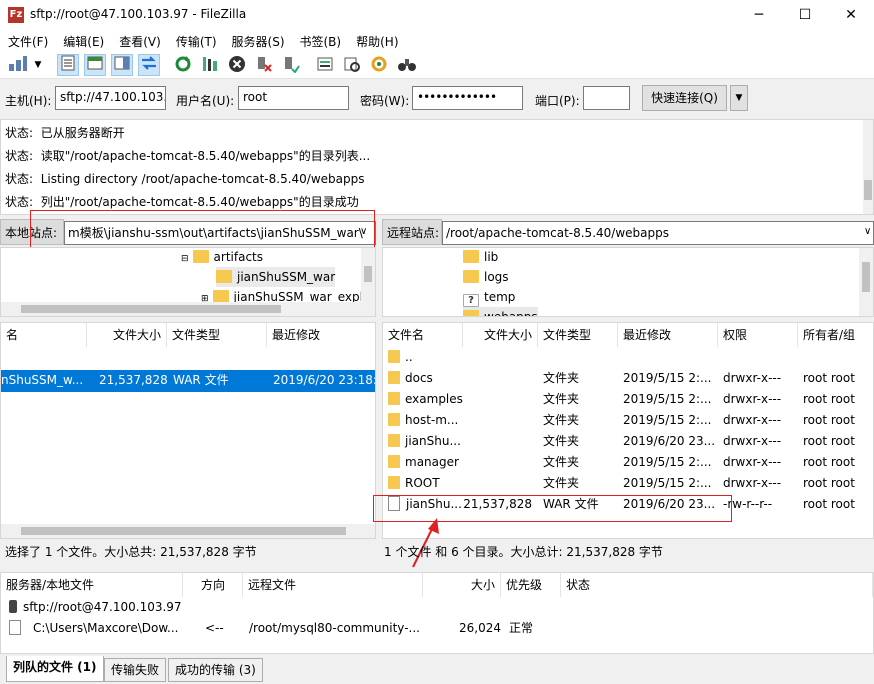 The width and height of the screenshot is (874, 684). What do you see at coordinates (237, 65) in the screenshot?
I see `cancel-icon` at bounding box center [237, 65].